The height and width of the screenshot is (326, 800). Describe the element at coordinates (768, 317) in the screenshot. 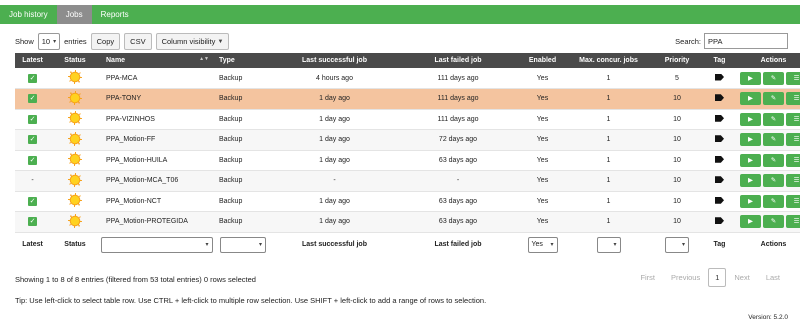

I see `version-label: Version: 5.2.0` at that location.